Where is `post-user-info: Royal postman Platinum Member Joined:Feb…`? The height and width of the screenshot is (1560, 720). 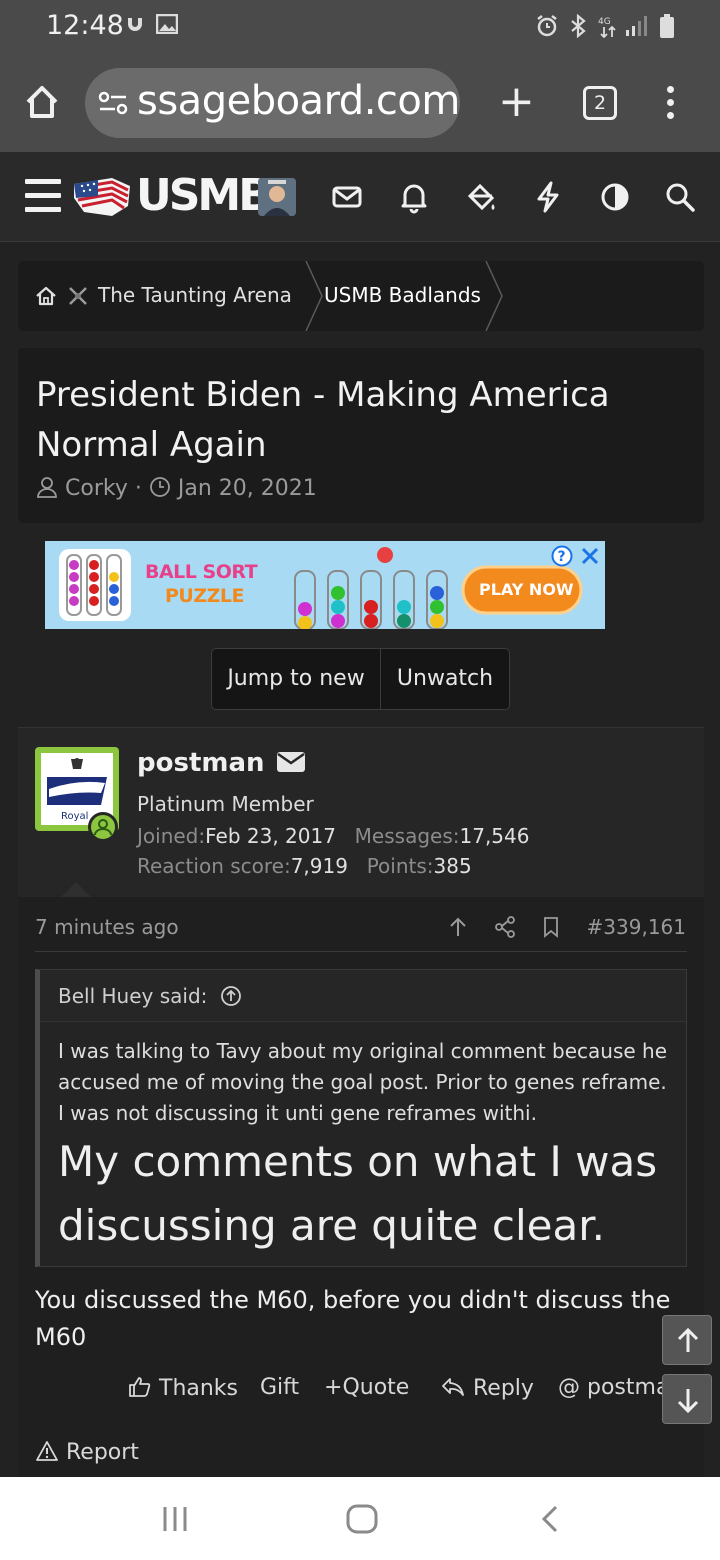 post-user-info: Royal postman Platinum Member Joined:Feb… is located at coordinates (361, 812).